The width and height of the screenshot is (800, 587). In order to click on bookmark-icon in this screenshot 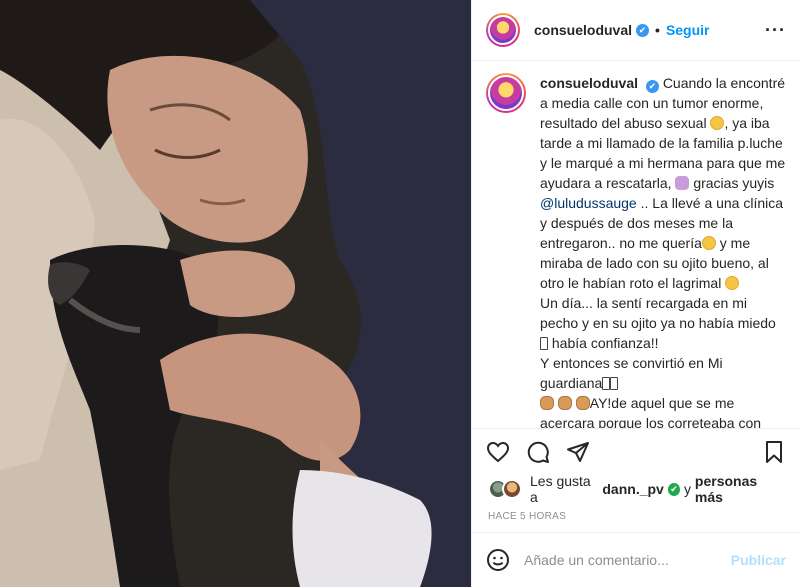, I will do `click(774, 452)`.